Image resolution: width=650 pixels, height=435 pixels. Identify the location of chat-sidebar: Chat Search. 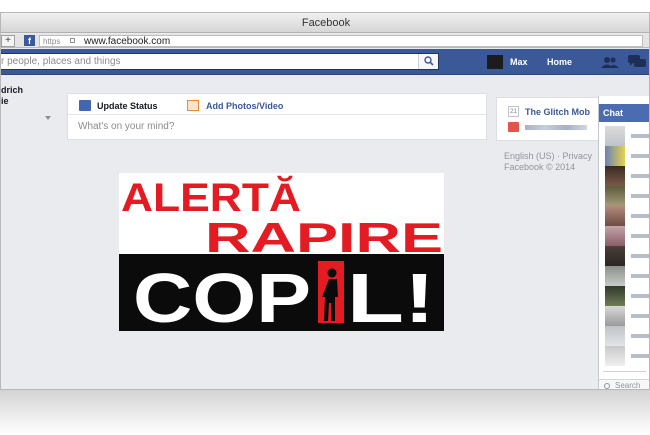
(623, 243).